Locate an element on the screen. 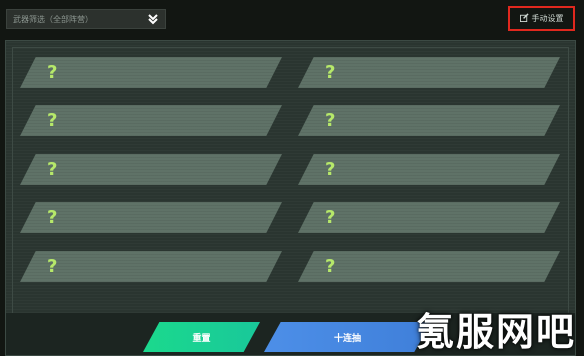 Image resolution: width=584 pixels, height=356 pixels. manual-setting-button: 手动设置 is located at coordinates (541, 18).